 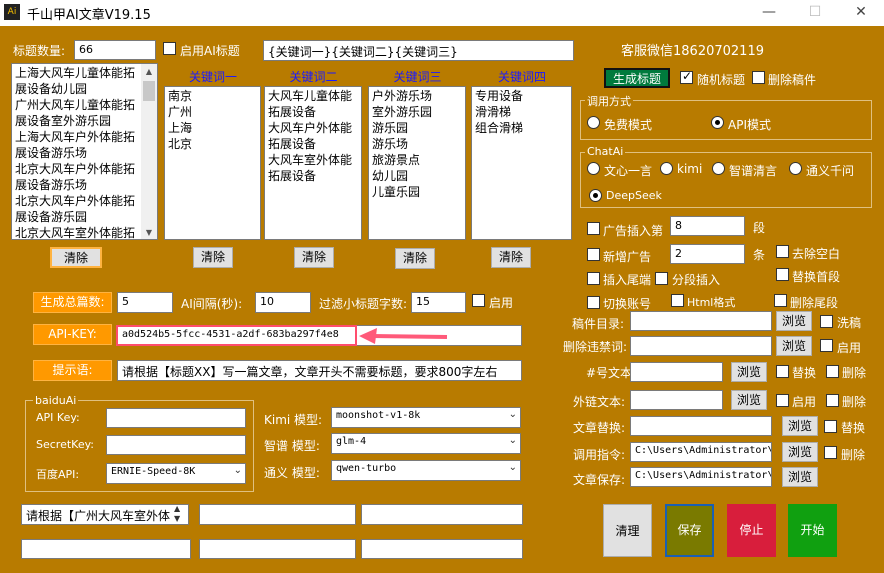 I want to click on clear-keyword1-button: 清除, so click(x=213, y=257).